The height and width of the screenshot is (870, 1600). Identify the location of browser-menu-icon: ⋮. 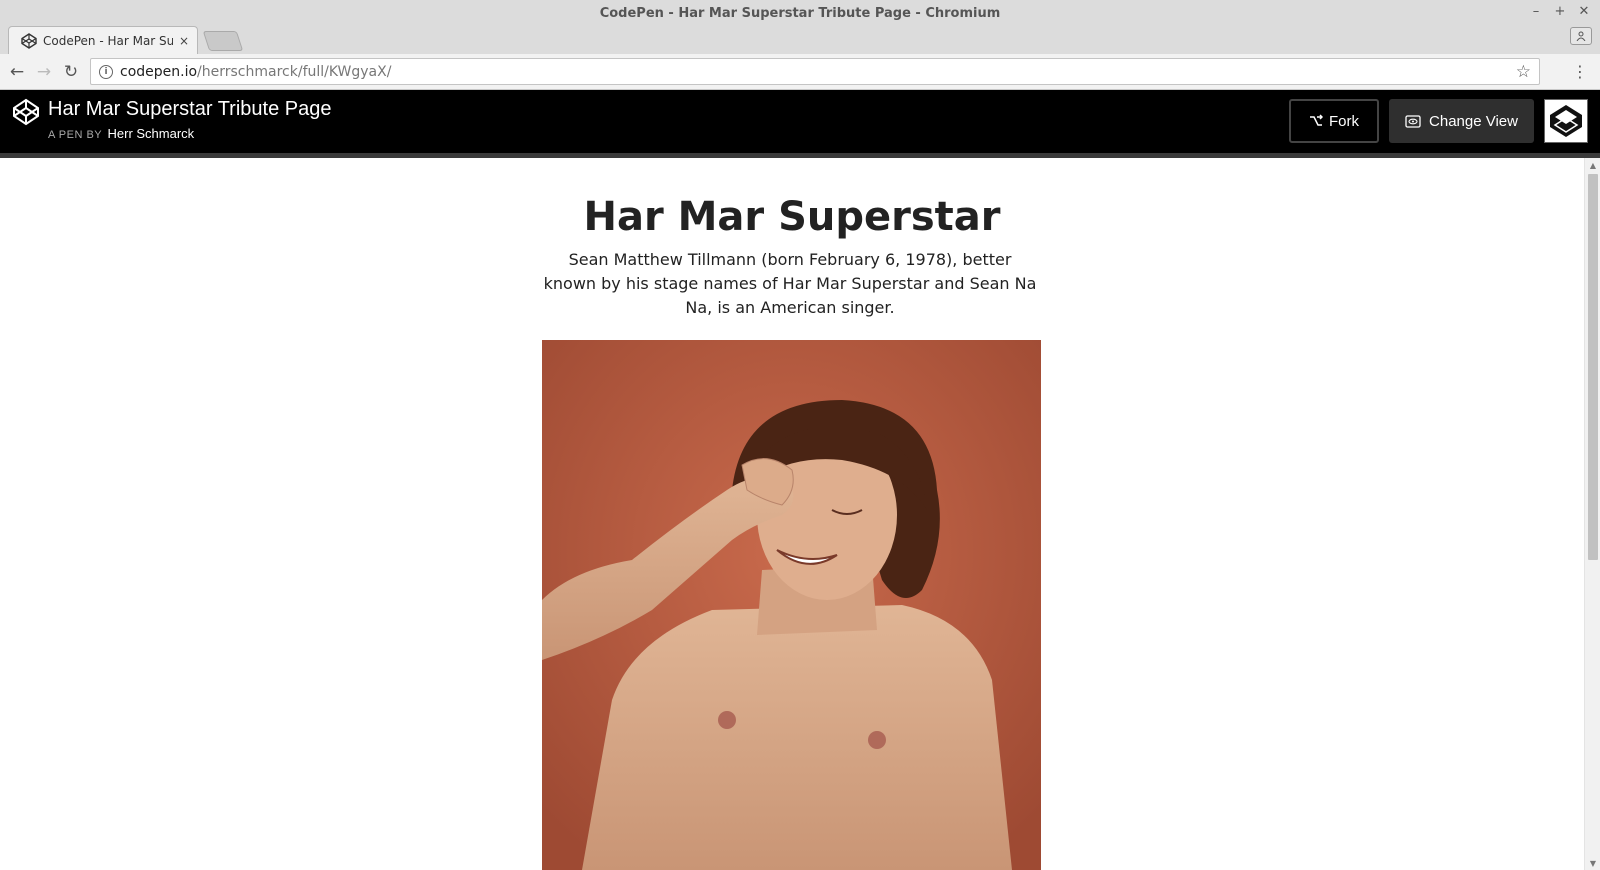
(1580, 71).